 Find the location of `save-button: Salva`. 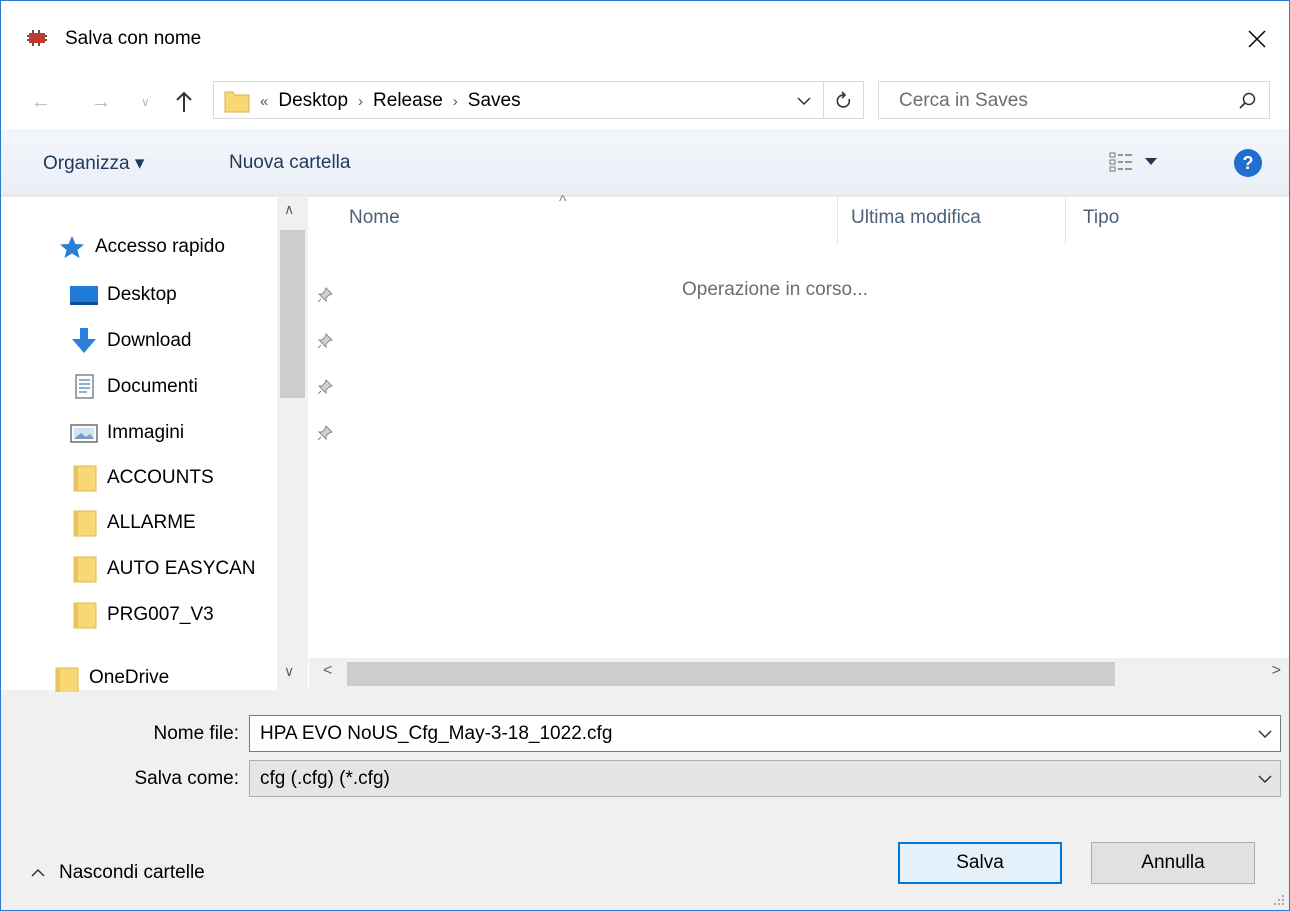

save-button: Salva is located at coordinates (980, 863).